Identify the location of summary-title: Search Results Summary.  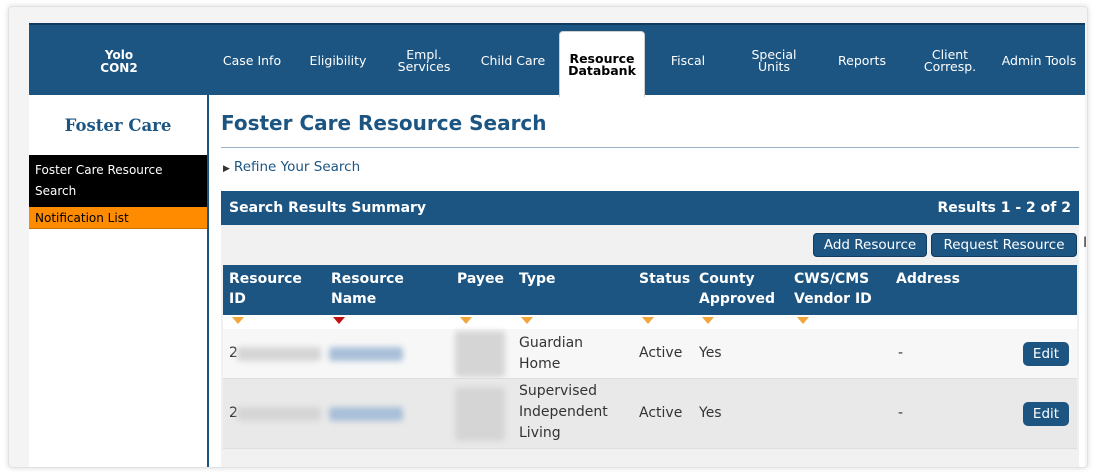
(328, 208).